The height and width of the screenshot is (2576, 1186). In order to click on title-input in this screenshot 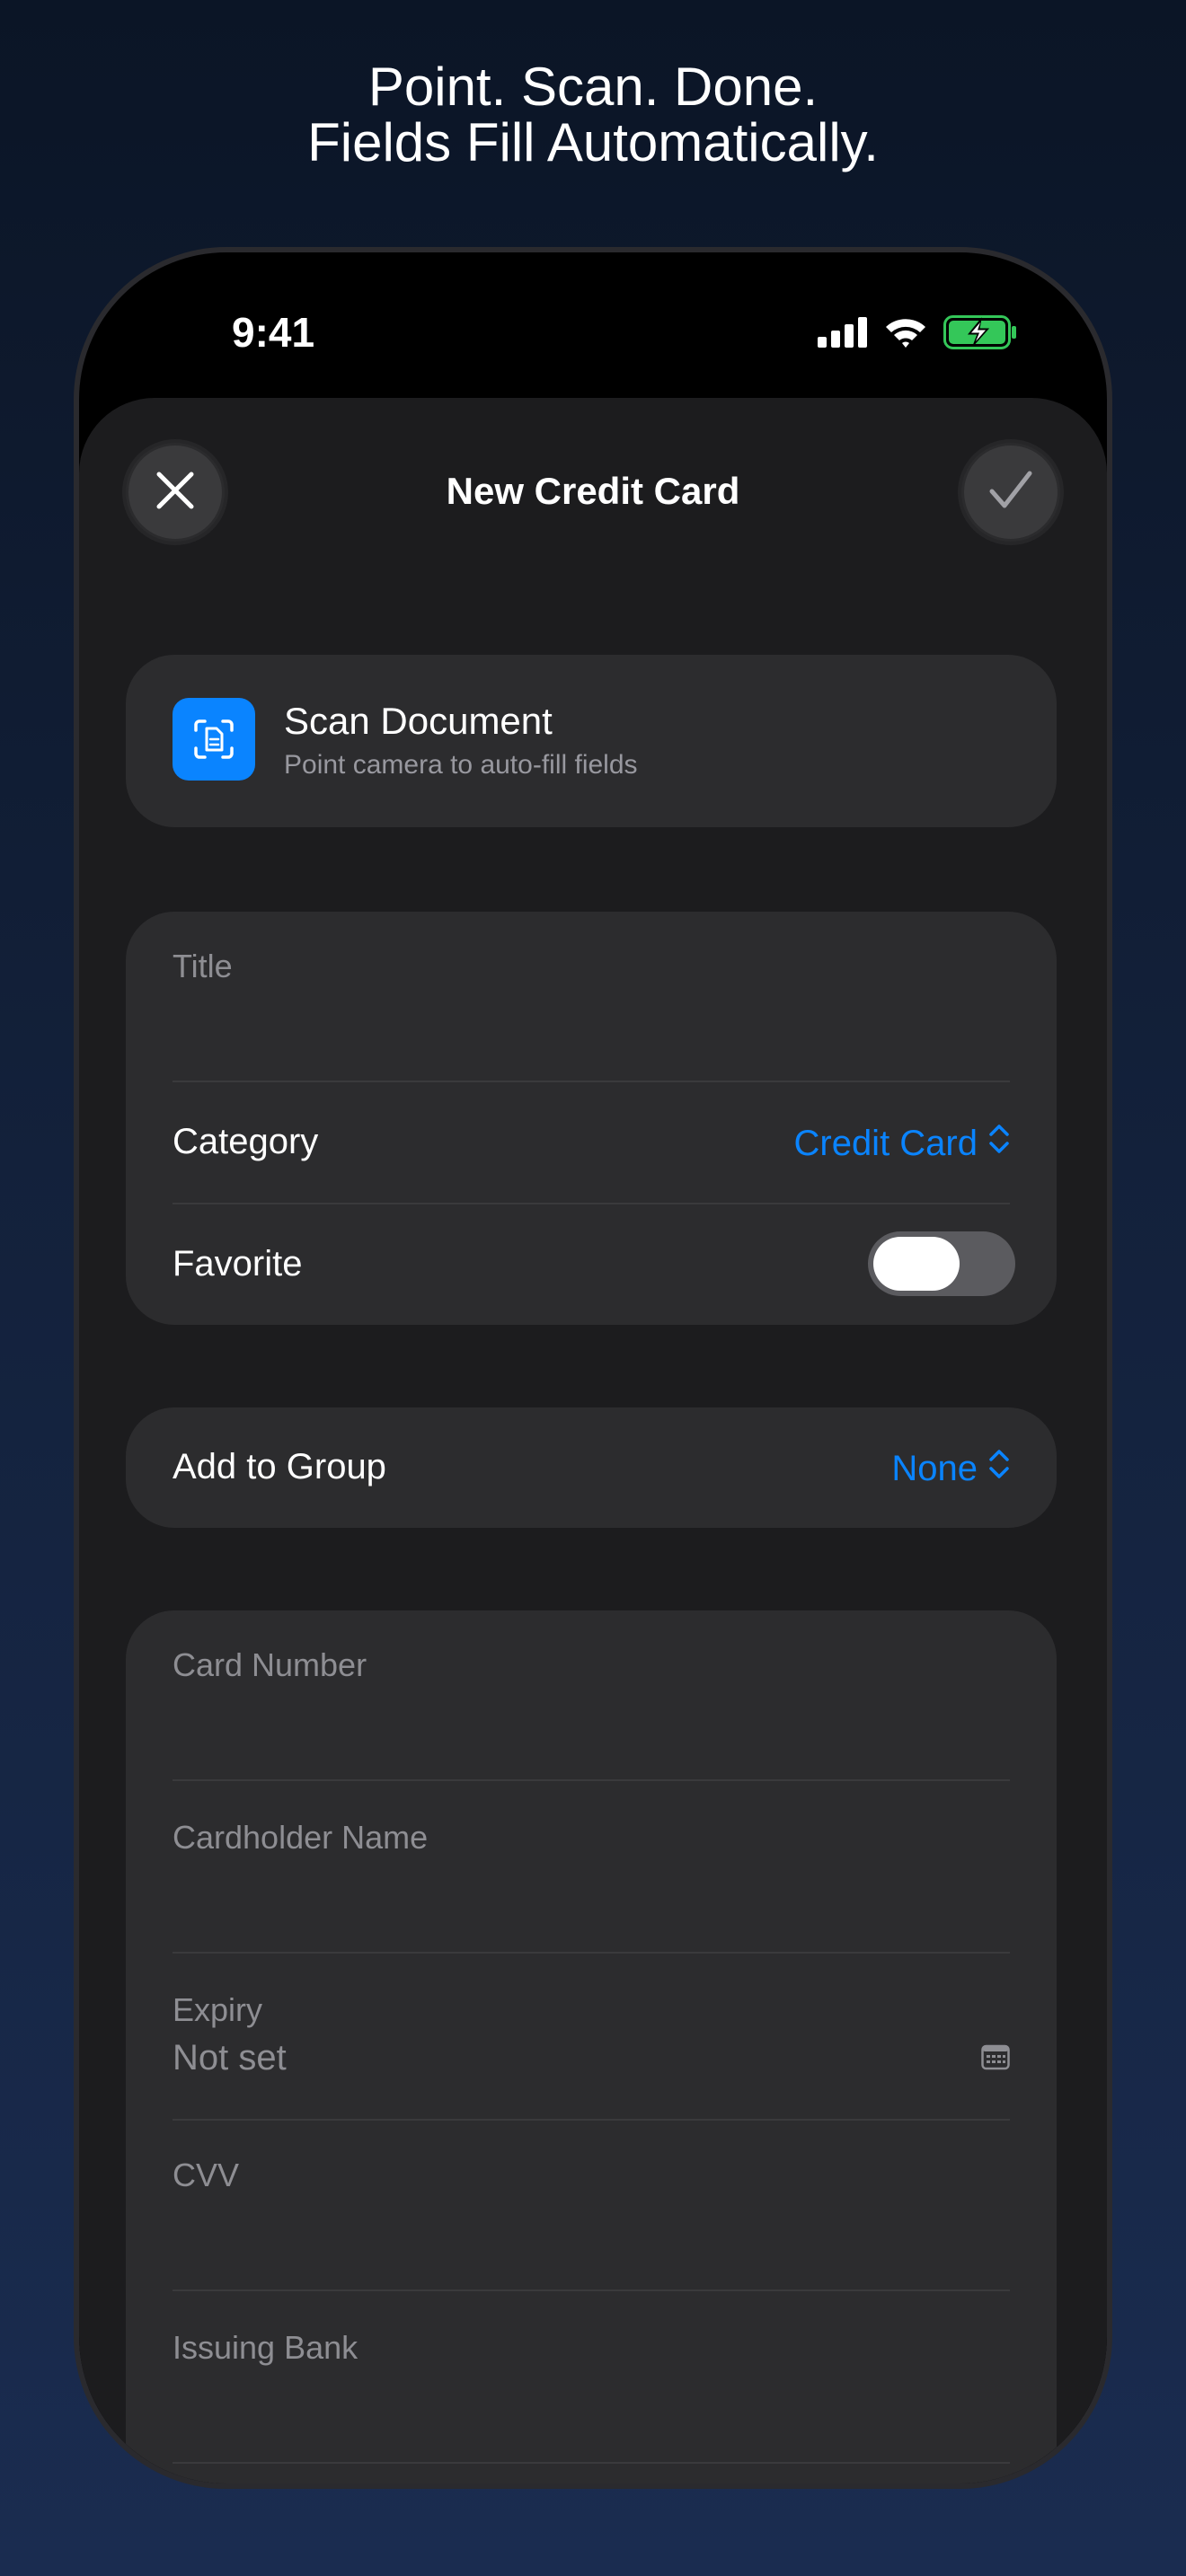, I will do `click(591, 1028)`.